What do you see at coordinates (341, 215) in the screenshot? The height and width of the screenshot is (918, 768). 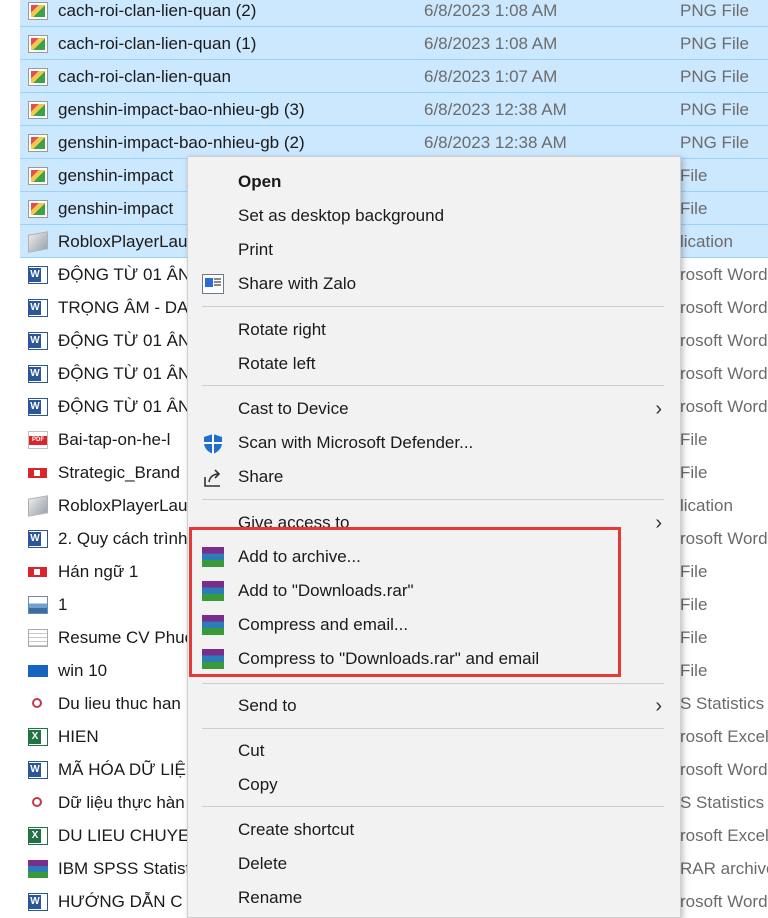 I see `menu-item-label: Set as desktop background` at bounding box center [341, 215].